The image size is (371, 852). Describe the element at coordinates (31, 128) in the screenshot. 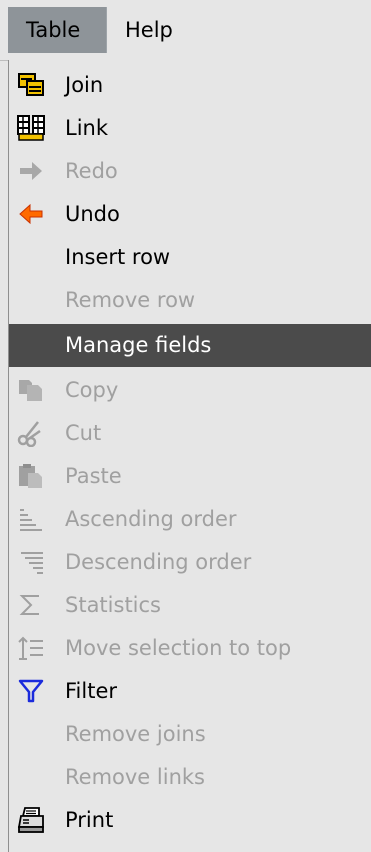

I see `link-icon` at that location.